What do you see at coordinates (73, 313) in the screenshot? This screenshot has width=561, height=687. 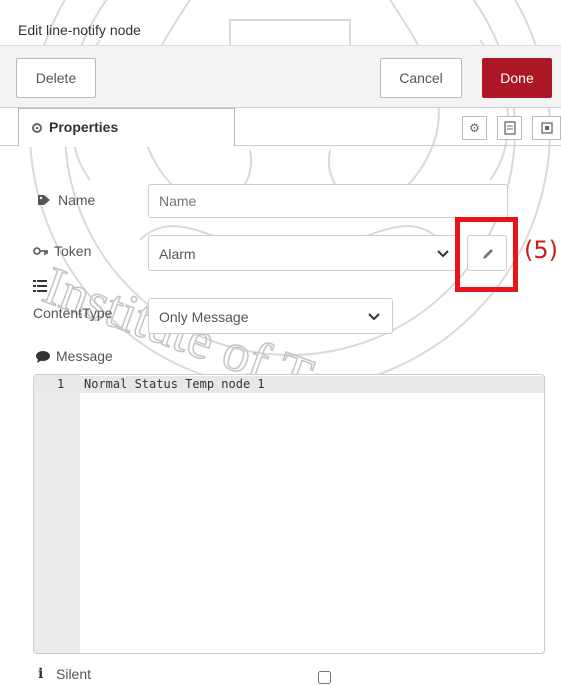 I see `content-type-label: ContentType` at bounding box center [73, 313].